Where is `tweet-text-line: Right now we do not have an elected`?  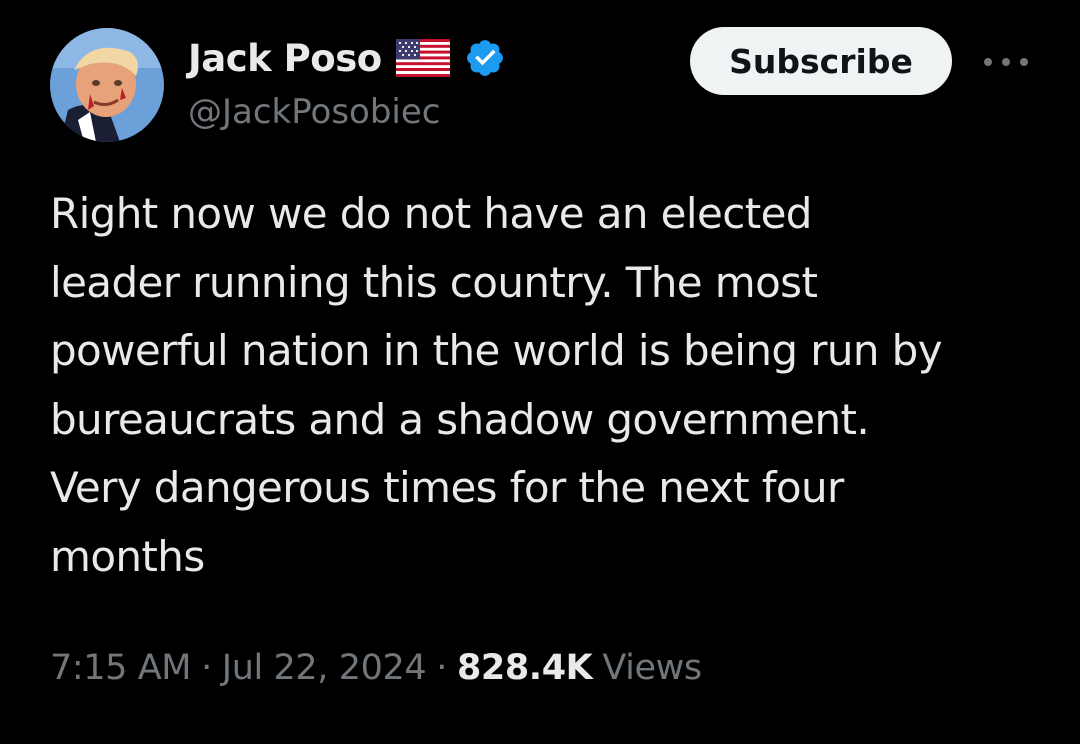 tweet-text-line: Right now we do not have an elected is located at coordinates (431, 213).